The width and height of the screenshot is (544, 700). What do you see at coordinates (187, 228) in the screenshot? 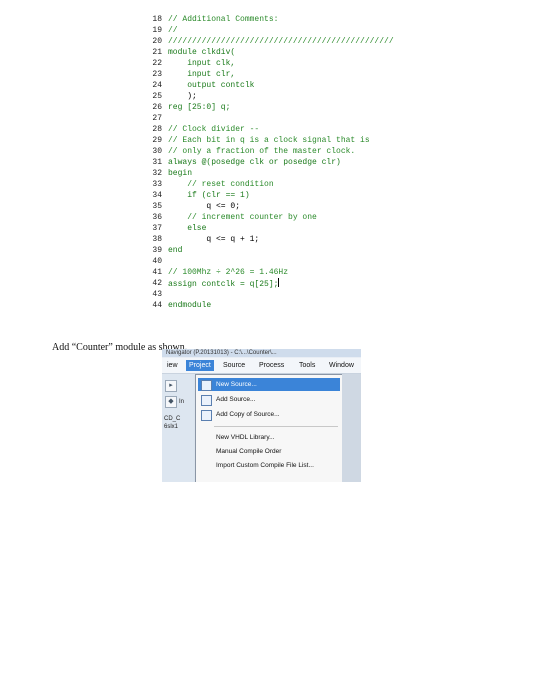
I see `code-text: else` at bounding box center [187, 228].